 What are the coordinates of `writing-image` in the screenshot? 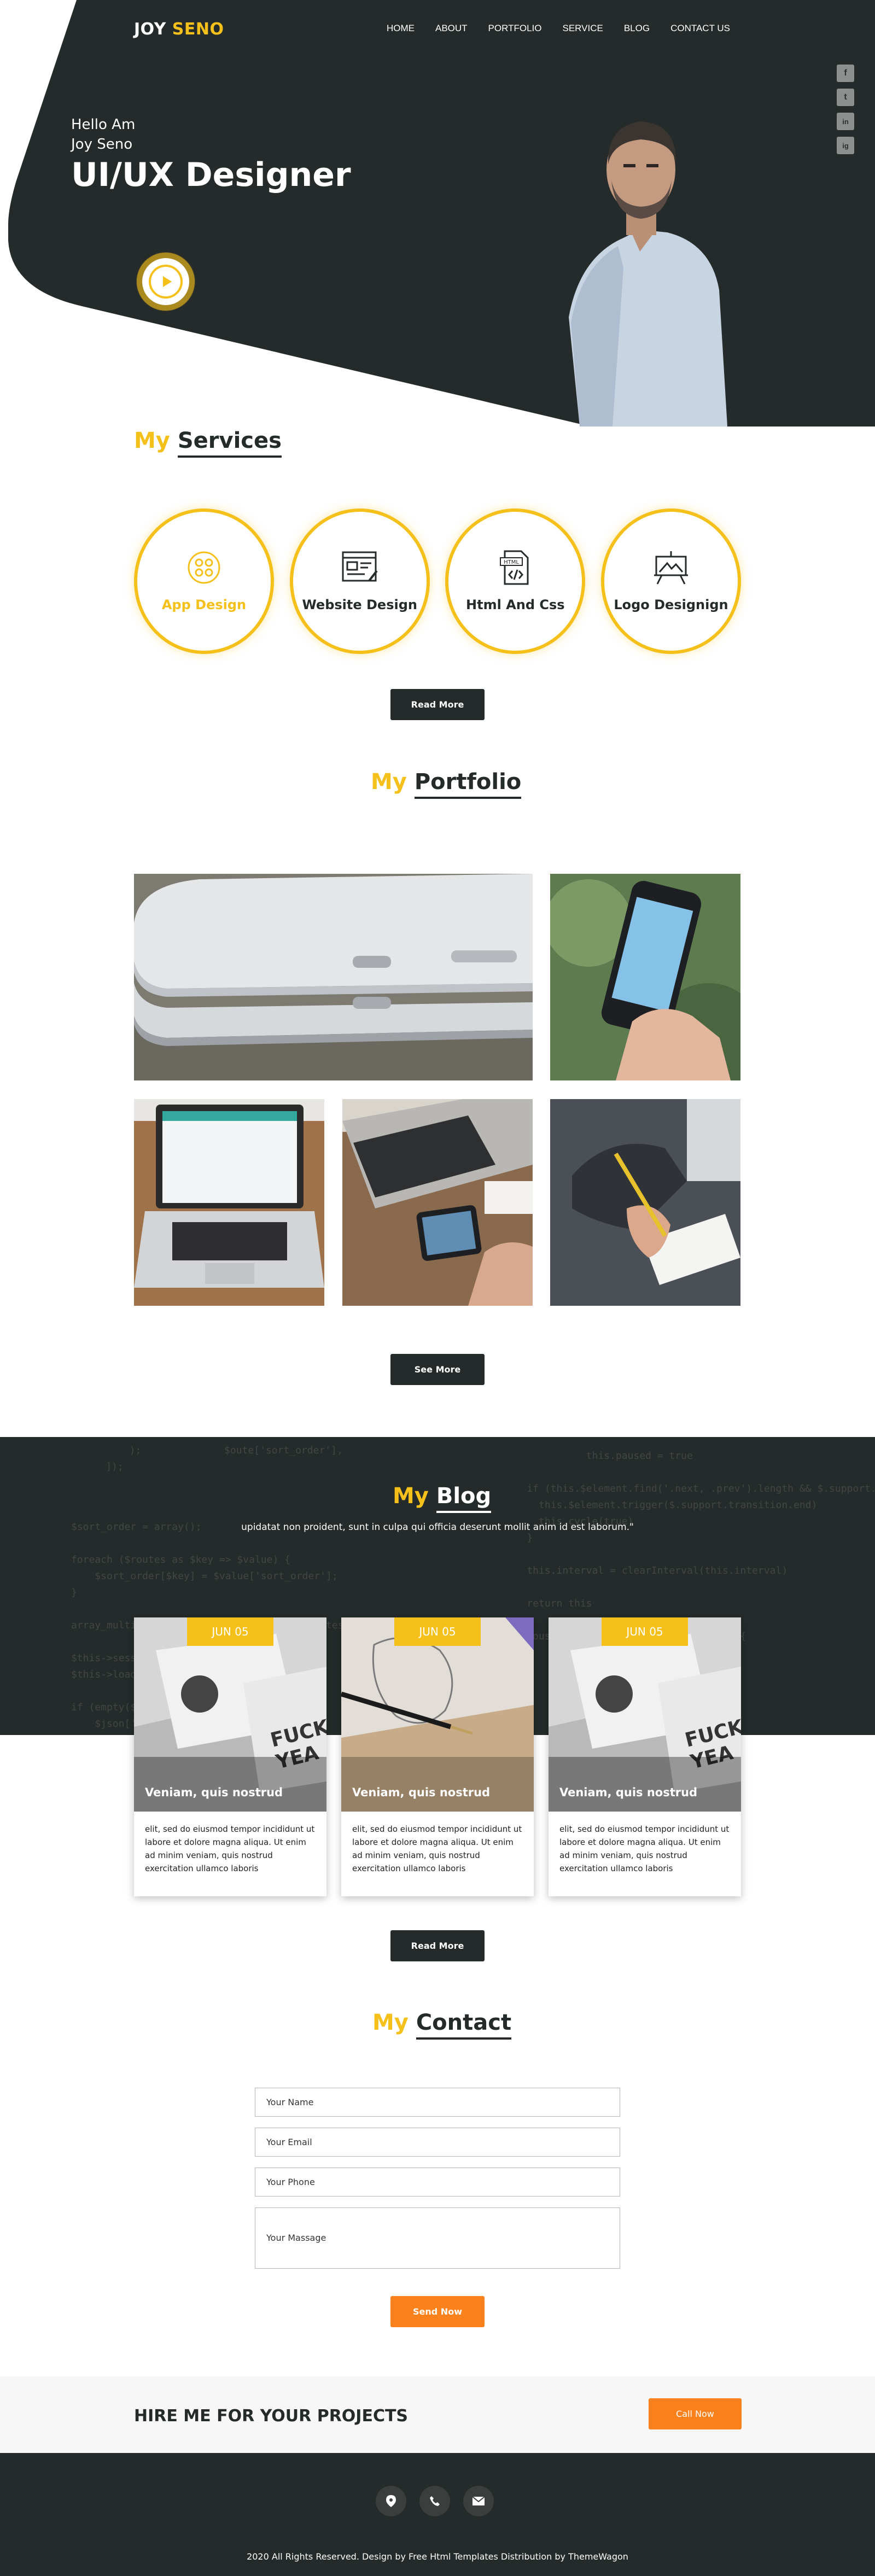 It's located at (645, 1202).